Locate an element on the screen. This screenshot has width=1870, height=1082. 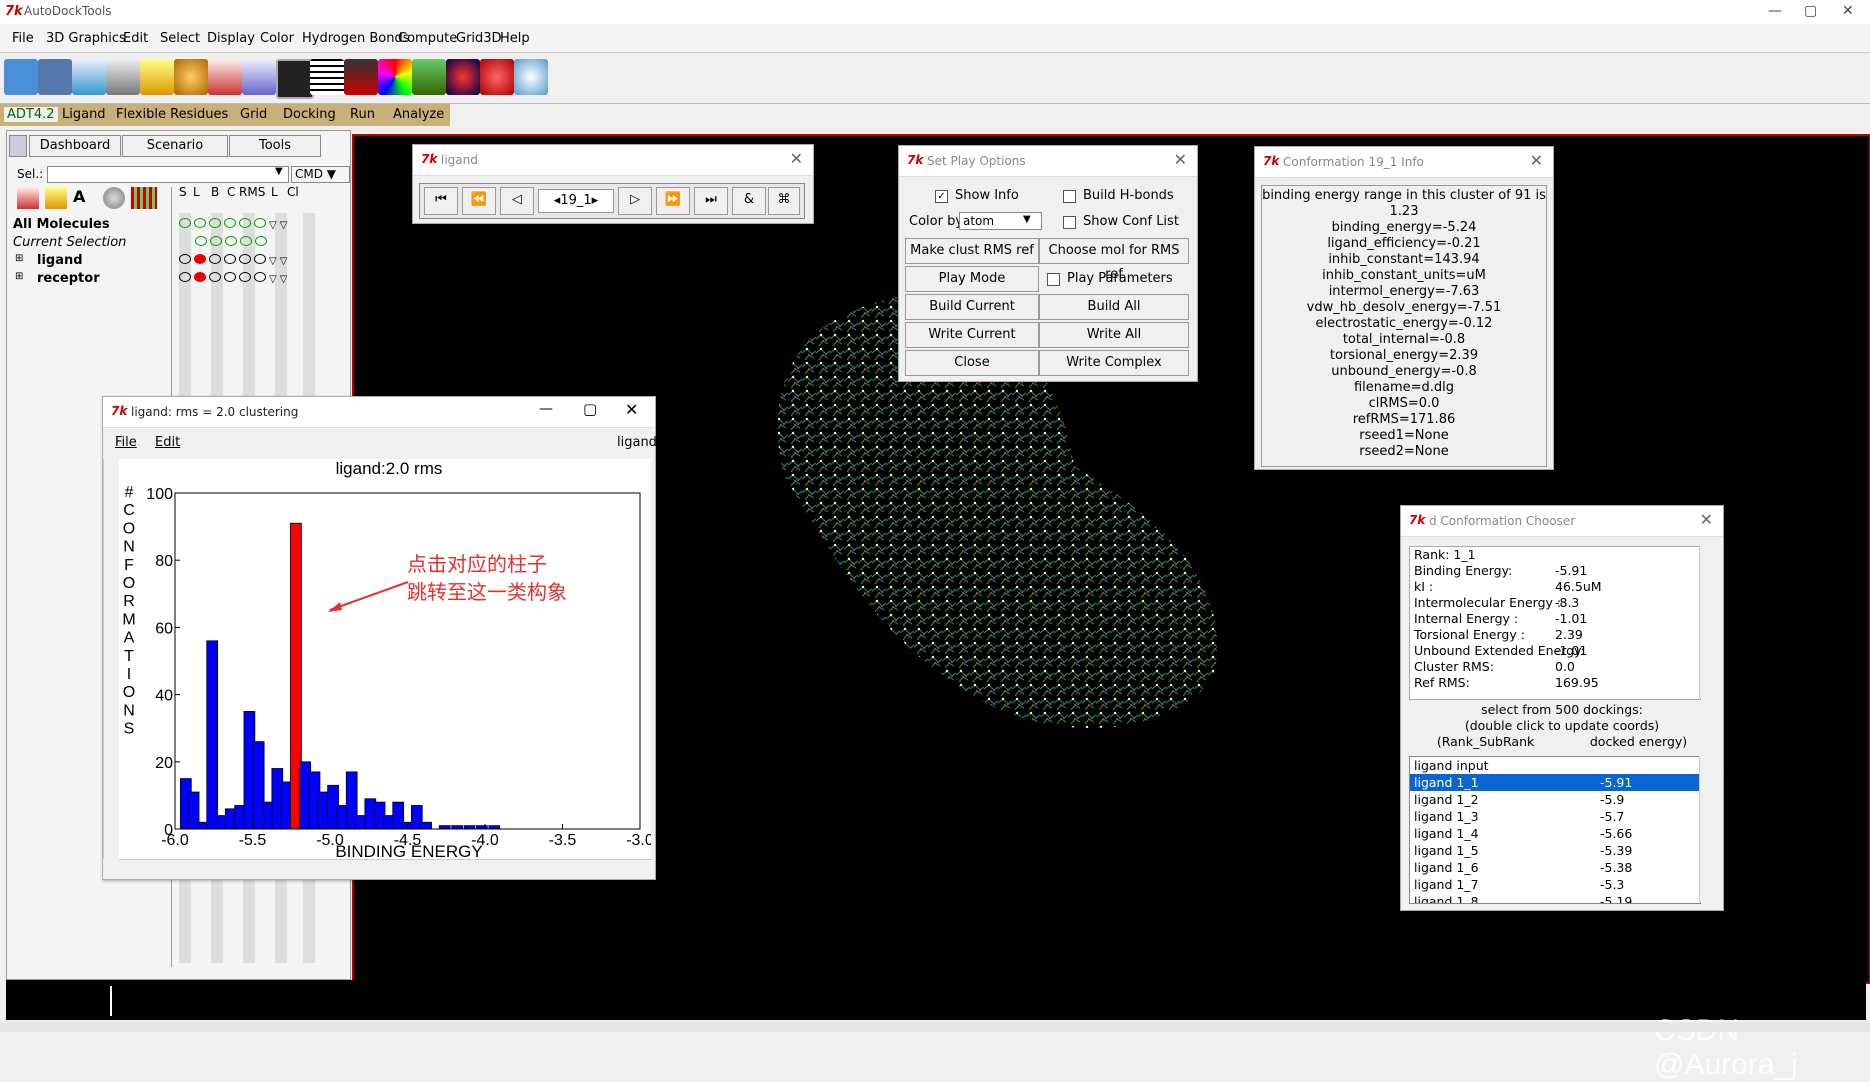
list-scrollbar is located at coordinates (1707, 829).